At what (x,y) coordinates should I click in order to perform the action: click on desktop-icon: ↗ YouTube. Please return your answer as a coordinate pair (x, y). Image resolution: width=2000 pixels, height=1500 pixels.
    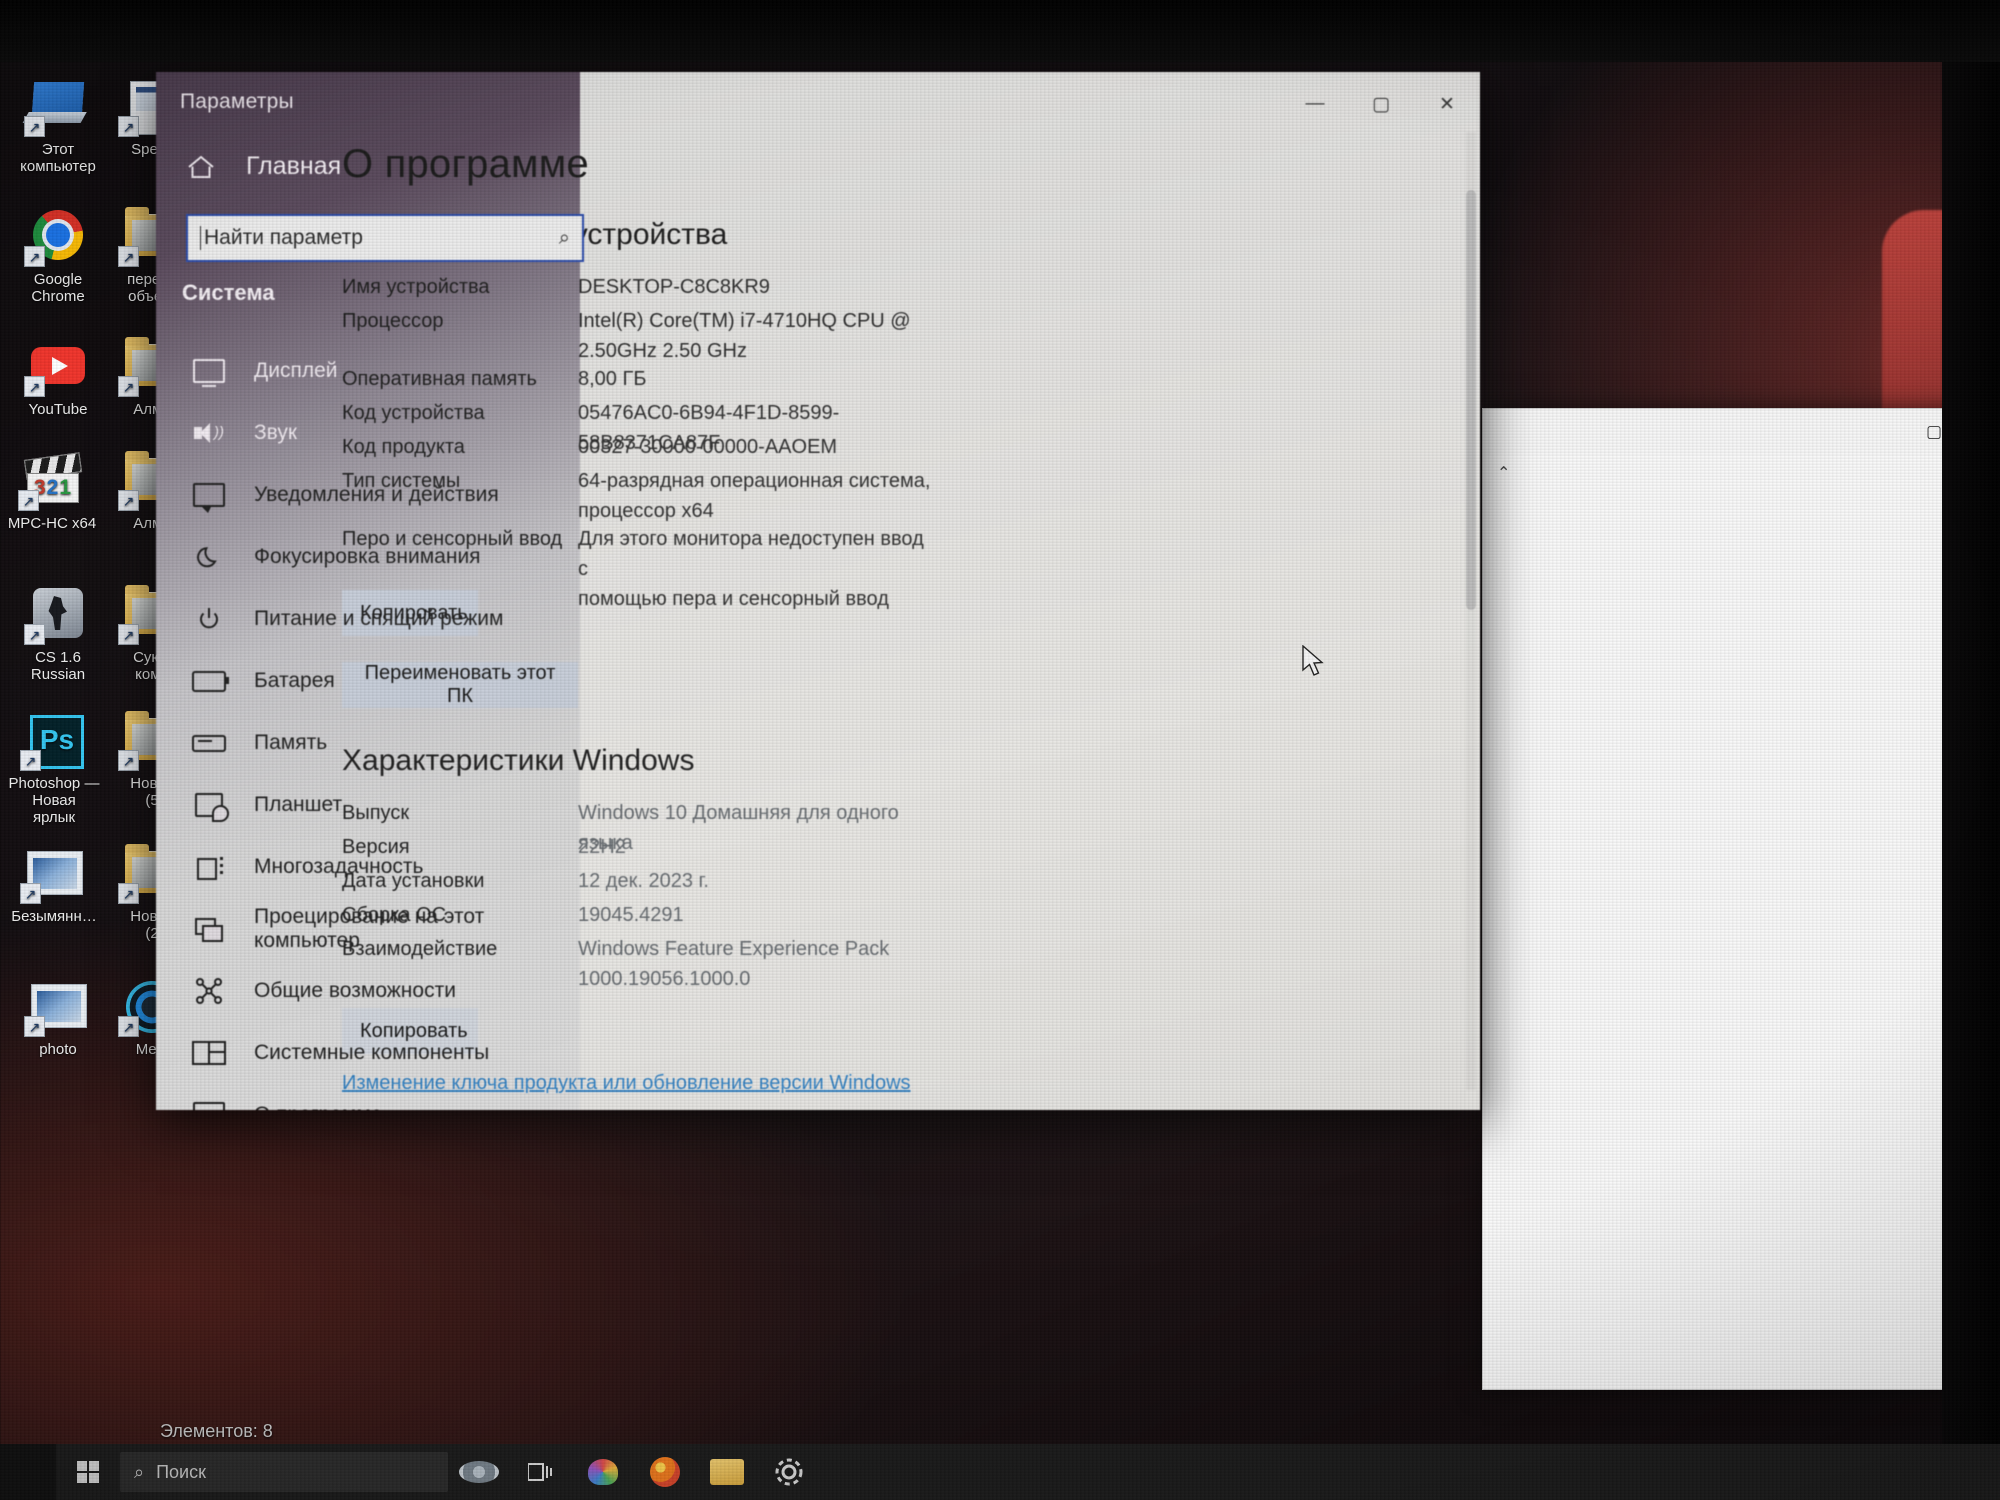
    Looking at the image, I should click on (58, 378).